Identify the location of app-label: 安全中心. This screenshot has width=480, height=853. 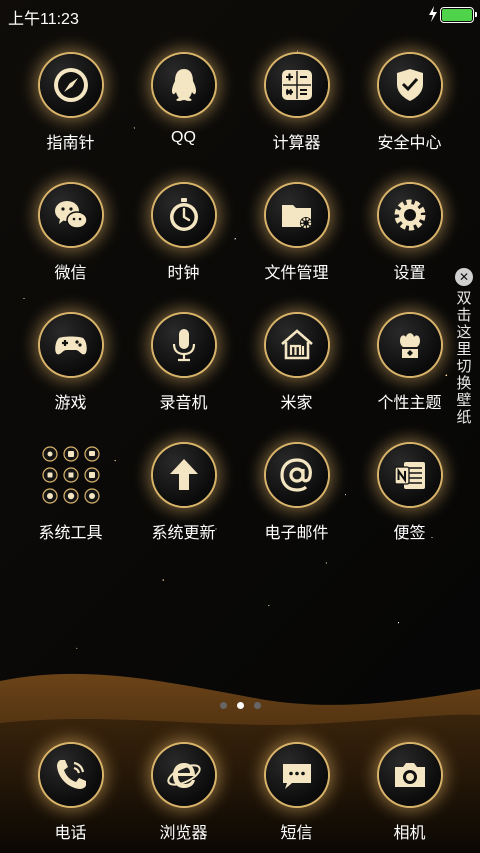
(409, 143).